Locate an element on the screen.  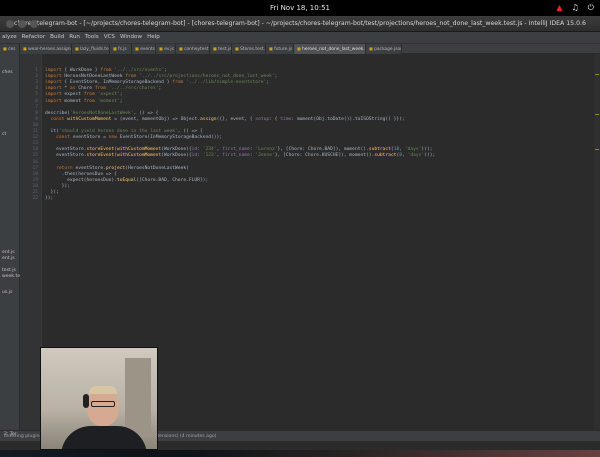
close-window-button is located at coordinates (10, 24).